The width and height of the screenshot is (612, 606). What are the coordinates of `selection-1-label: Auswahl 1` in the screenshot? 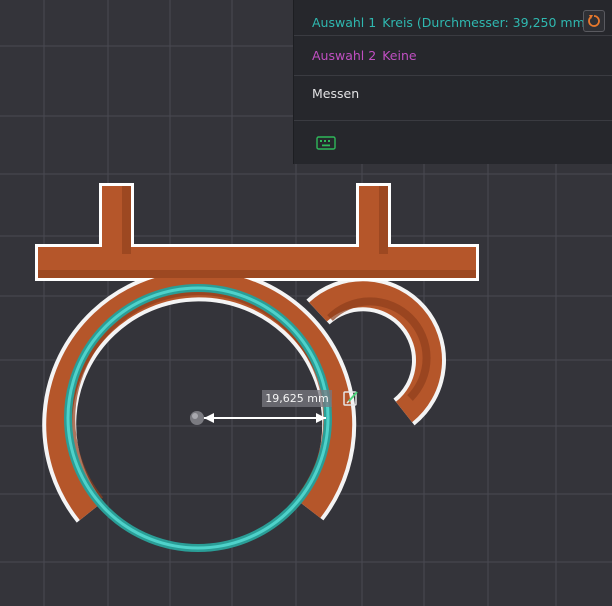 It's located at (344, 22).